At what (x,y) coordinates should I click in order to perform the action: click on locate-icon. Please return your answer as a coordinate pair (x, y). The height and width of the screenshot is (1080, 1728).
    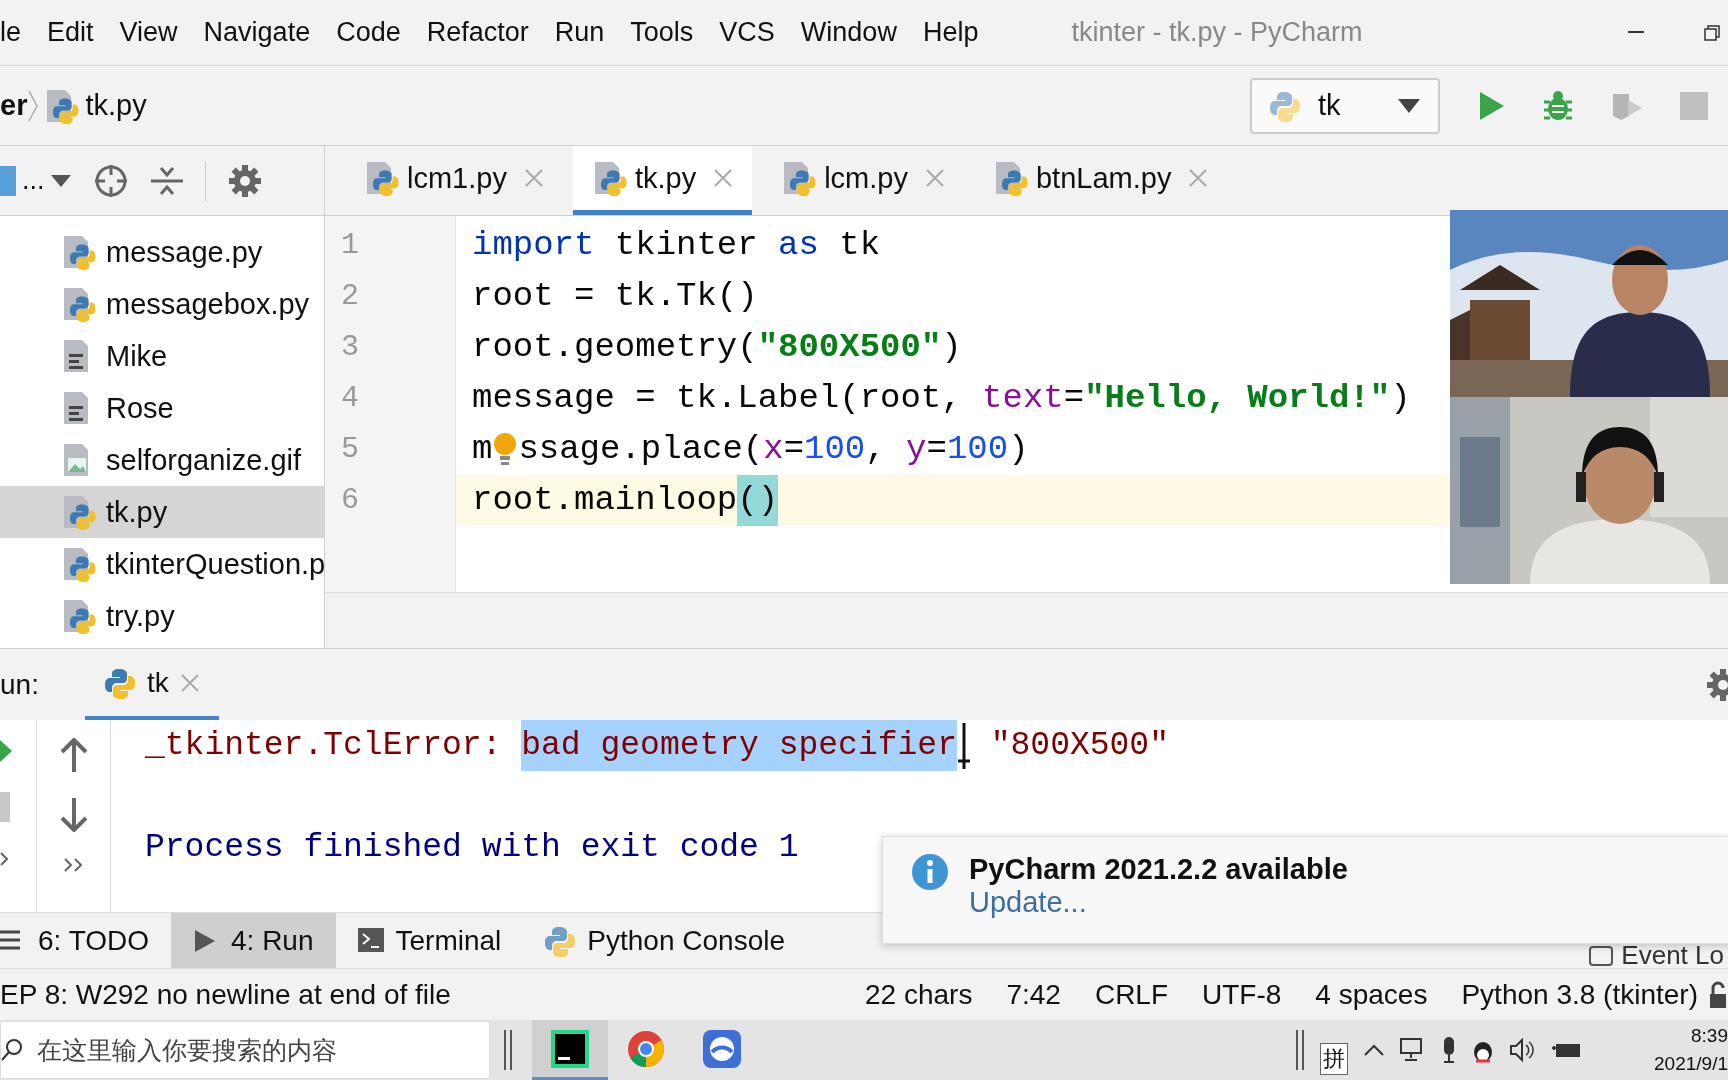
    Looking at the image, I should click on (110, 180).